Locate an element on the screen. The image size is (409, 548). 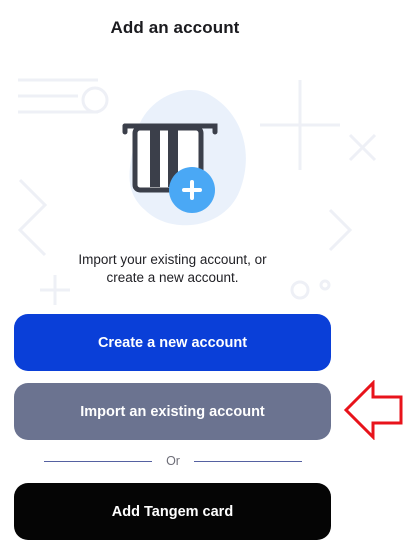
import-account-button: Import an existing account is located at coordinates (172, 411).